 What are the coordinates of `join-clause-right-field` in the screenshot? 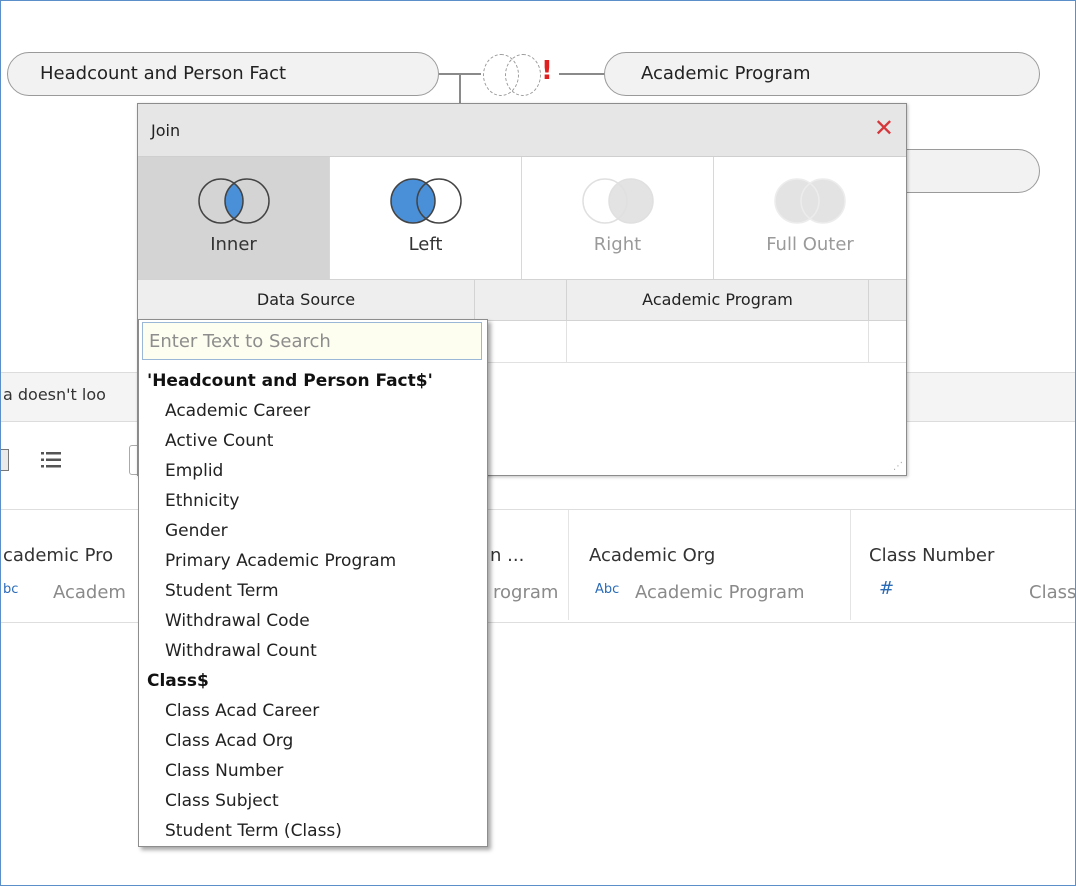 It's located at (718, 341).